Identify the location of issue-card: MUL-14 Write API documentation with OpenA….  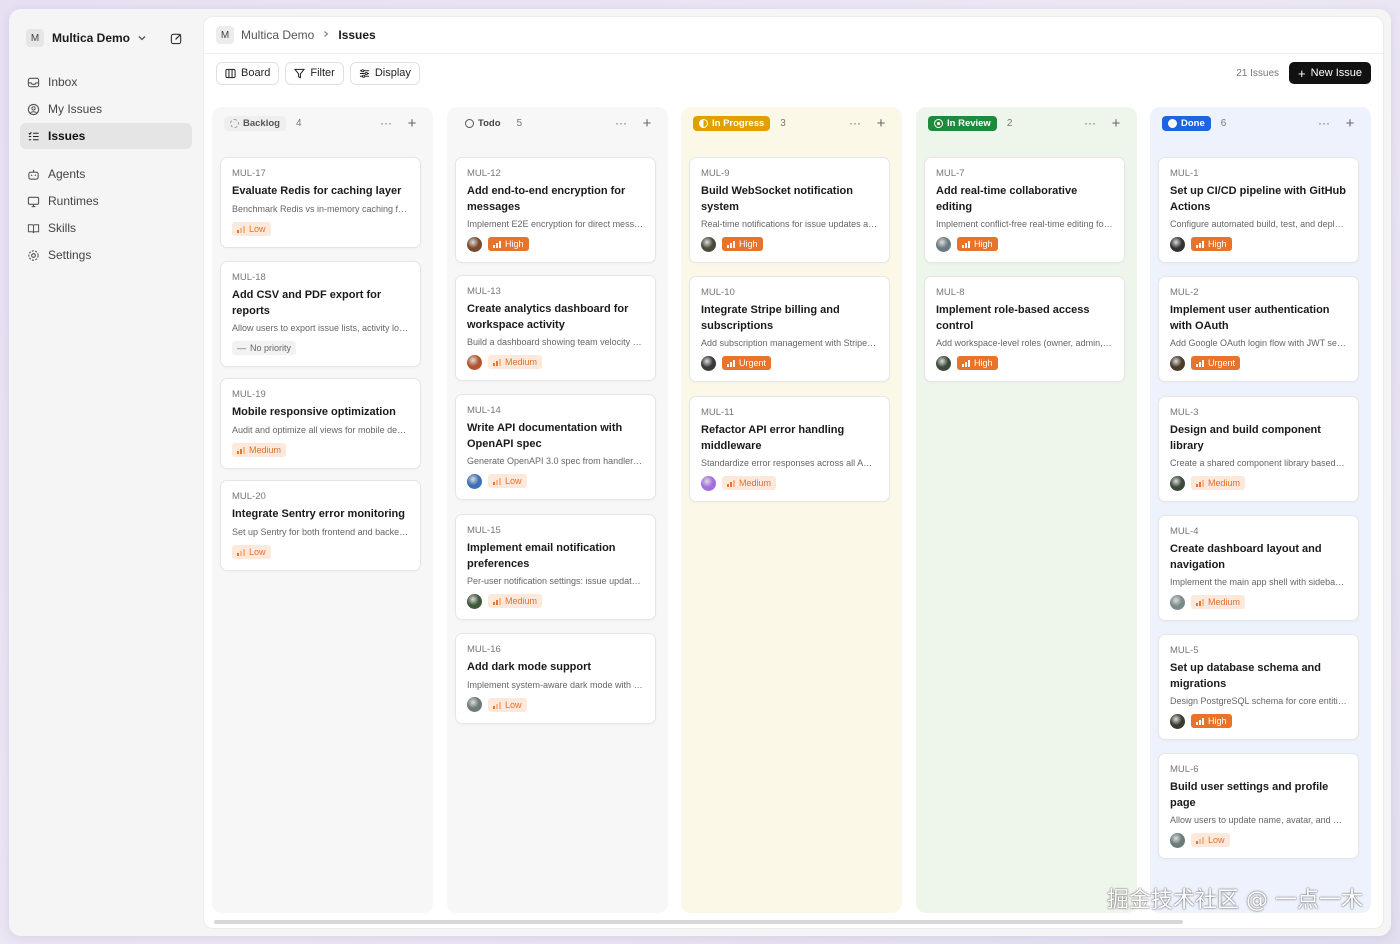
(555, 447).